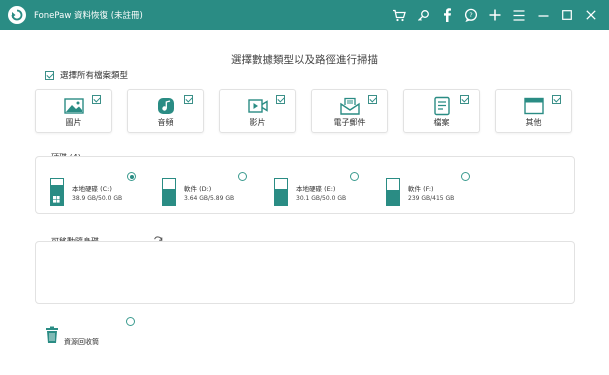  I want to click on maximize-icon, so click(567, 15).